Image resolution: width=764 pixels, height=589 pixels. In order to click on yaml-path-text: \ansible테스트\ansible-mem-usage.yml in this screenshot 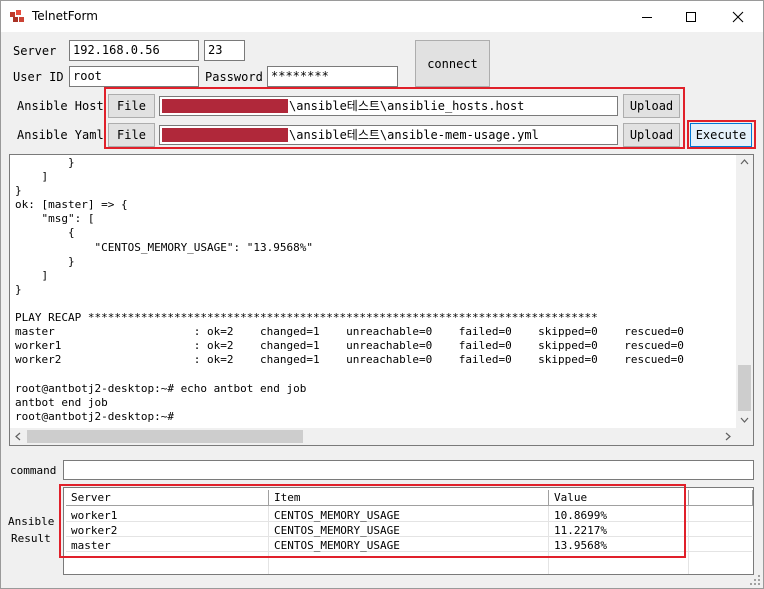, I will do `click(414, 135)`.